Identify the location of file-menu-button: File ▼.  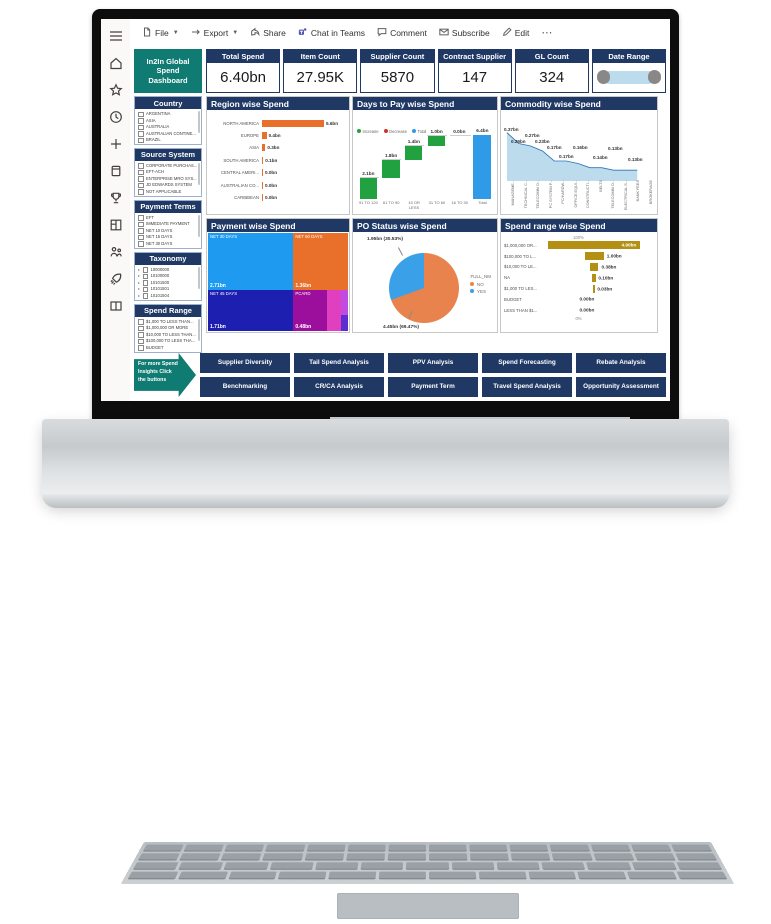
(160, 33).